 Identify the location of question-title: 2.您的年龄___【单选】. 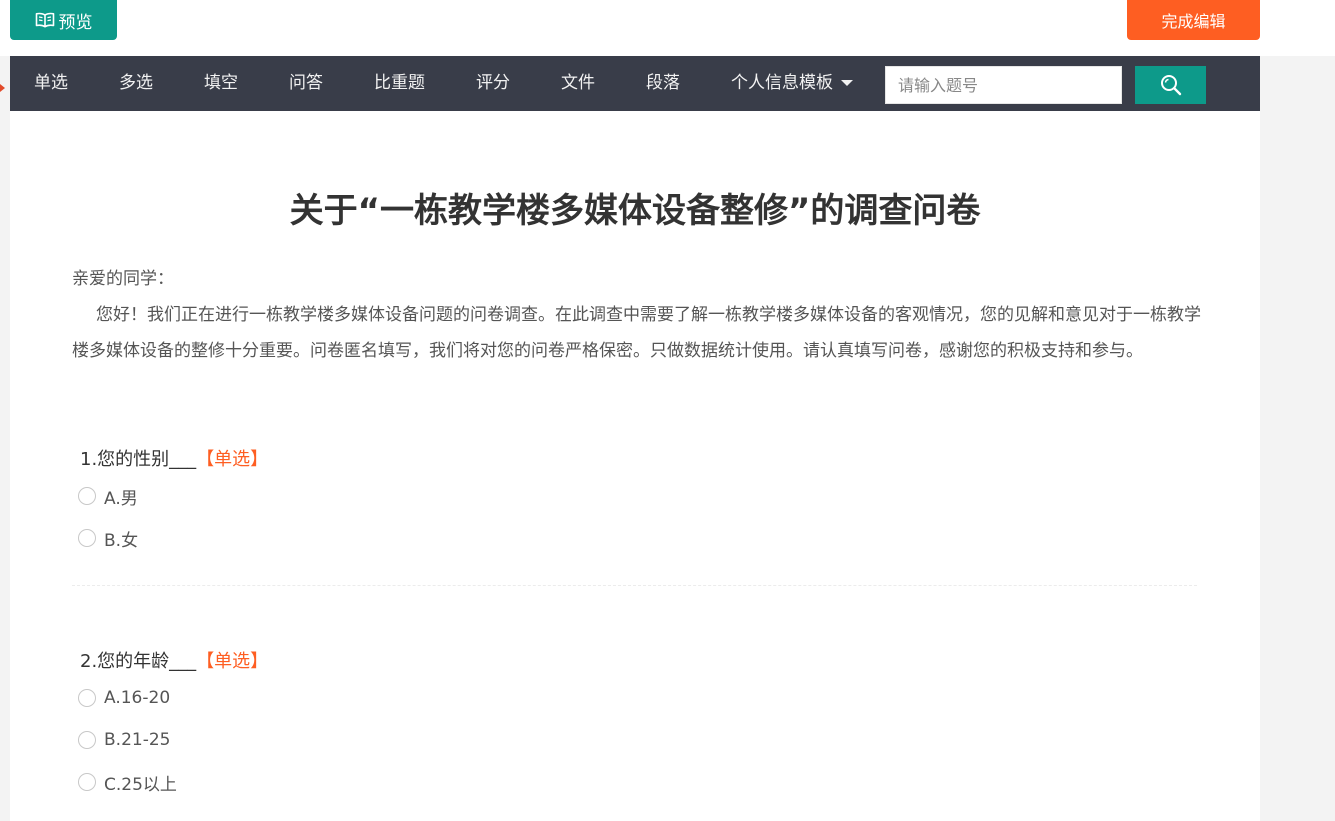
(630, 662).